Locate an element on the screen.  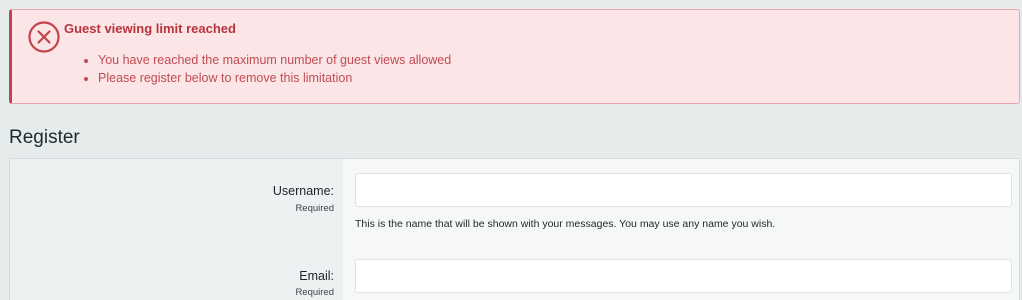
alert-title: Guest viewing limit reached is located at coordinates (150, 28).